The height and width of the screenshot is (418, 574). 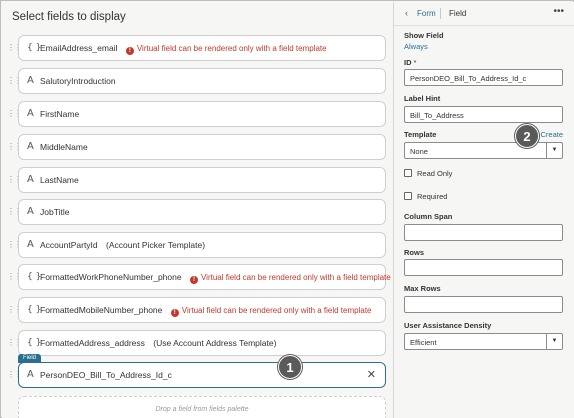 I want to click on rows-label: Rows, so click(x=414, y=252).